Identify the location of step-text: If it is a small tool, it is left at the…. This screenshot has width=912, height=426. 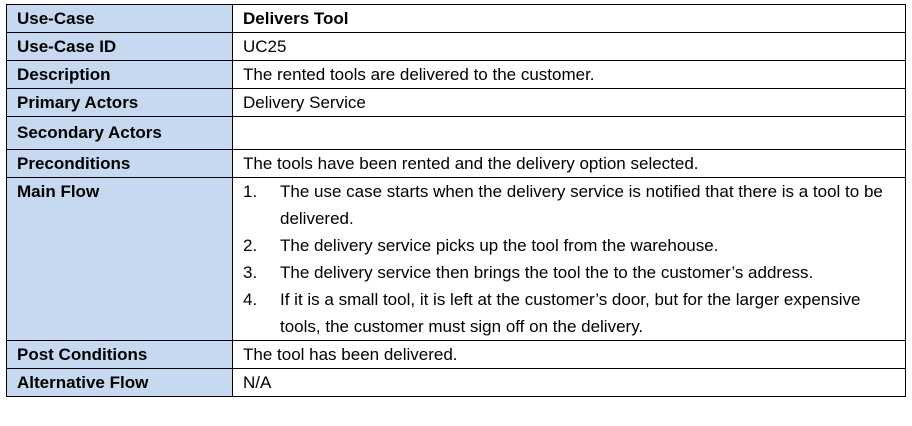
(570, 313).